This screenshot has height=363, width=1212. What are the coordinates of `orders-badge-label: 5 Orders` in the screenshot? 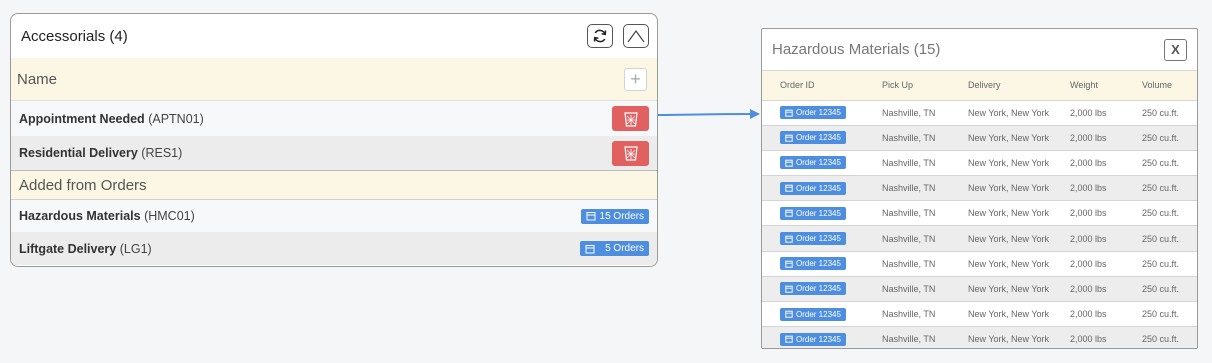 It's located at (624, 248).